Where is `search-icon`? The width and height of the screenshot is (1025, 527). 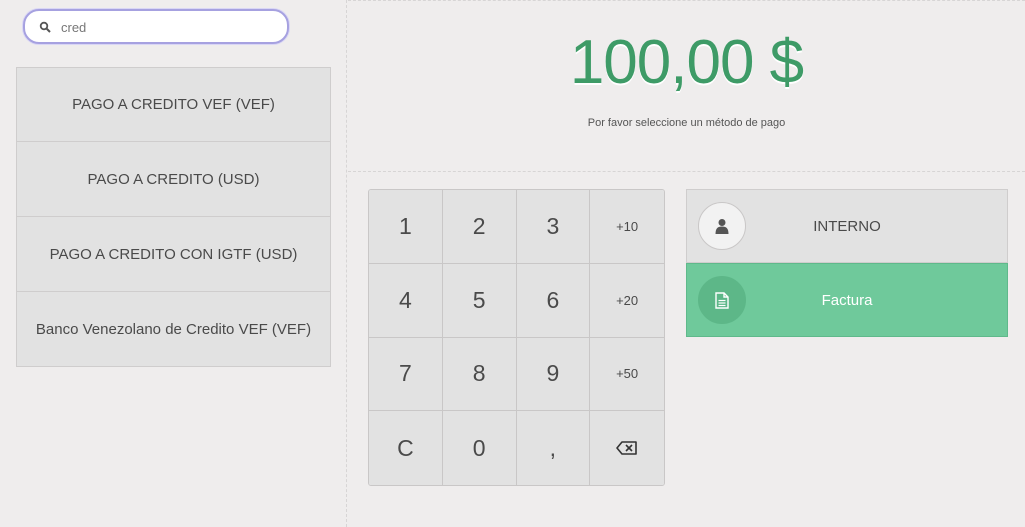
search-icon is located at coordinates (45, 27).